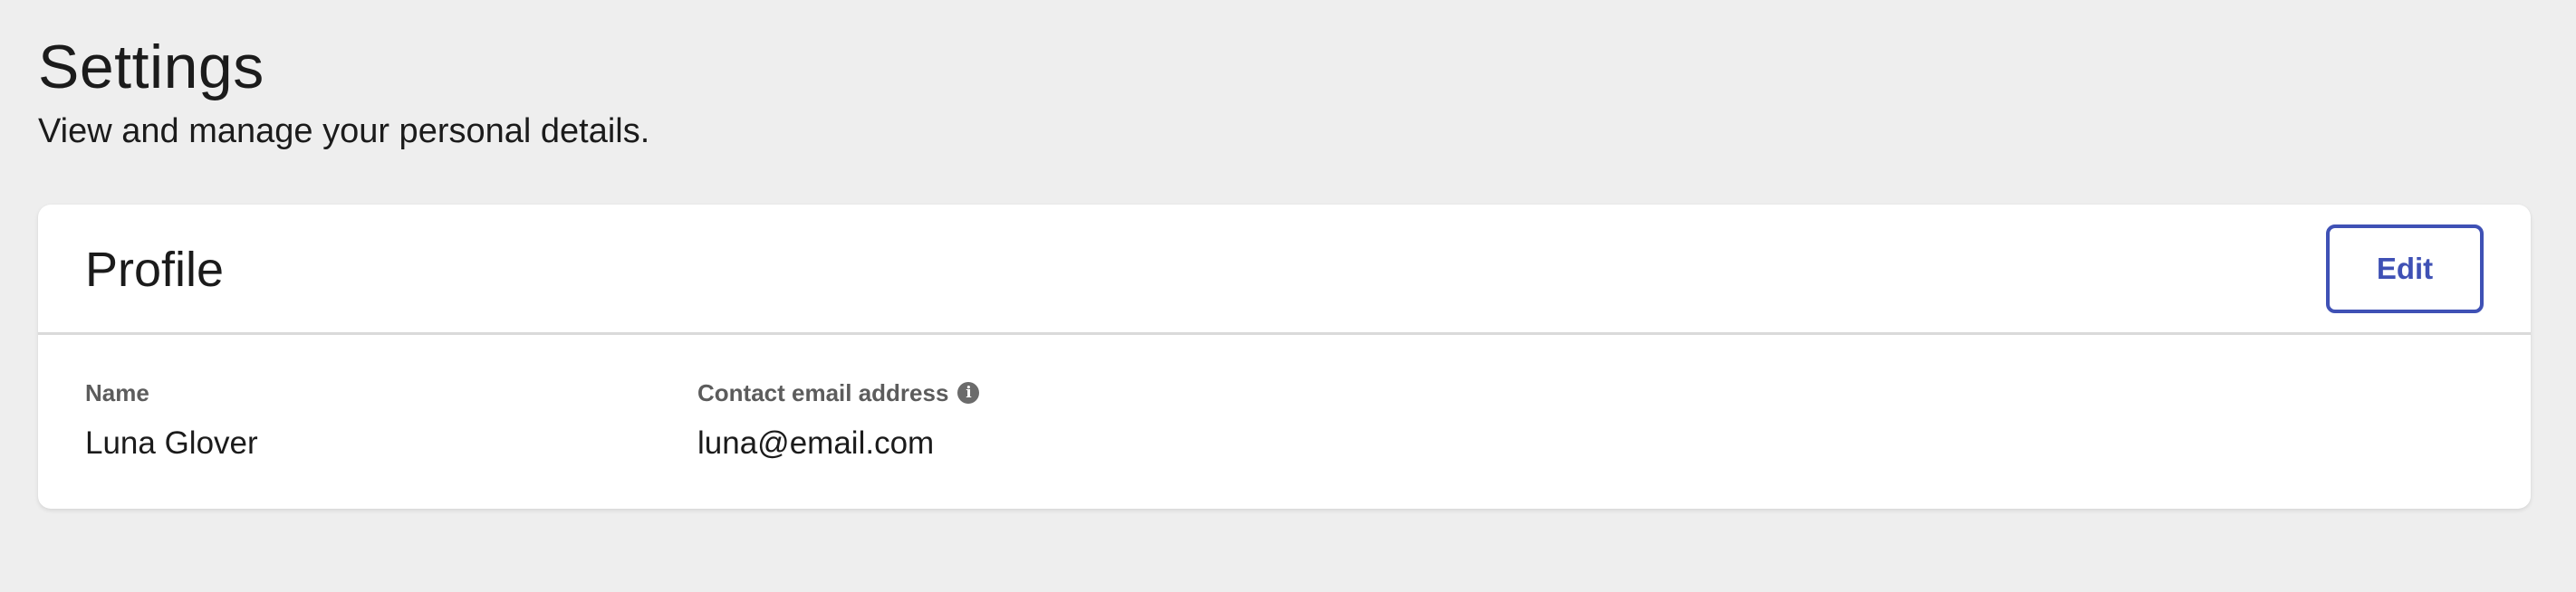  Describe the element at coordinates (155, 270) in the screenshot. I see `profile-card-title: Profile` at that location.